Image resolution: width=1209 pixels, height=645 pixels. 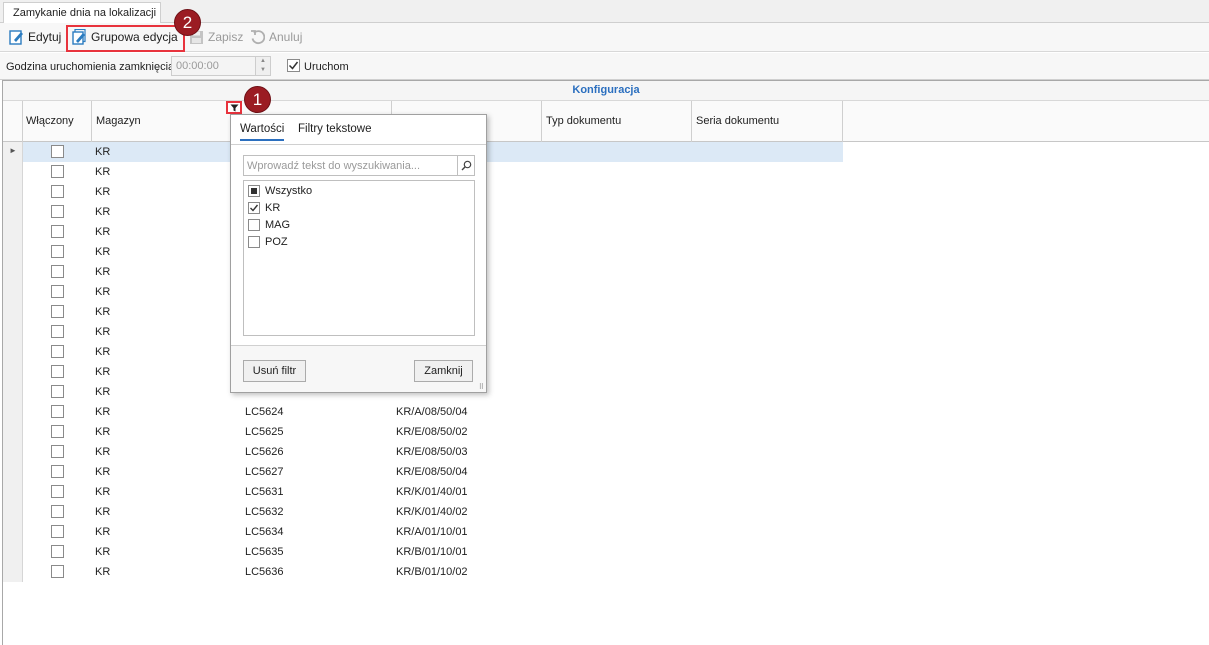 I want to click on save-button-label: Zapisz, so click(x=226, y=37).